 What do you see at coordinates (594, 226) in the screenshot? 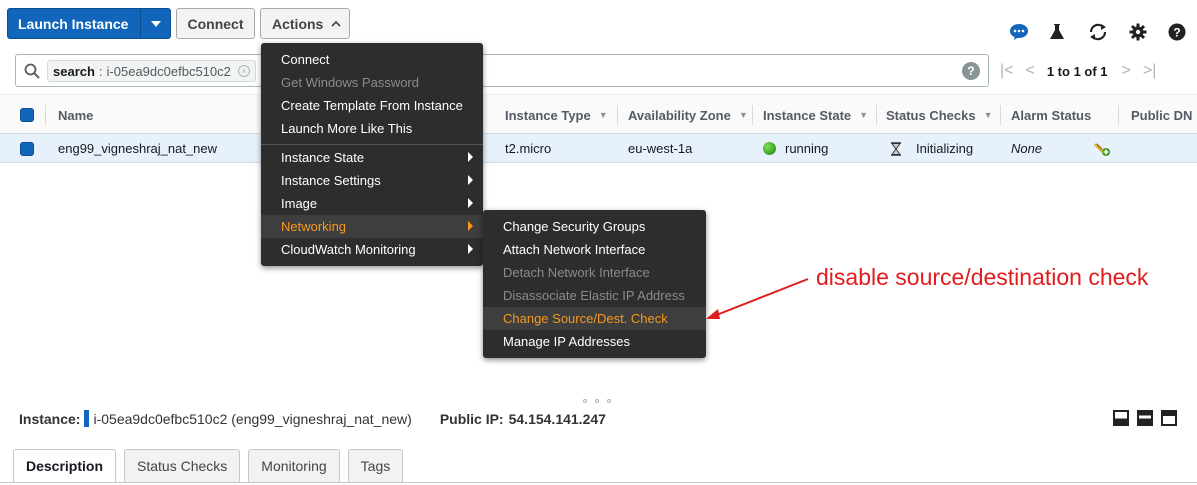
I see `submenu-item-change-security-groups: Change Security Groups` at bounding box center [594, 226].